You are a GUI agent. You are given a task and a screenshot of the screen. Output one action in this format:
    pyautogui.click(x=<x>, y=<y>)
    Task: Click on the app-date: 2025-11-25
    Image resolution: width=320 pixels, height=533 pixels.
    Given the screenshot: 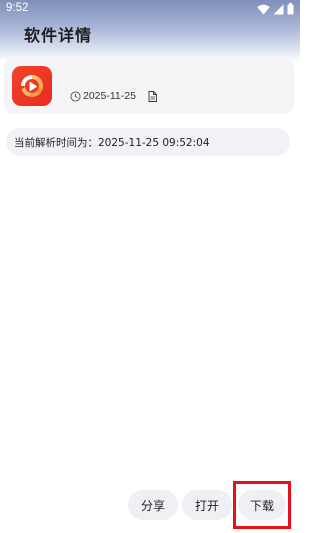 What is the action you would take?
    pyautogui.click(x=109, y=96)
    